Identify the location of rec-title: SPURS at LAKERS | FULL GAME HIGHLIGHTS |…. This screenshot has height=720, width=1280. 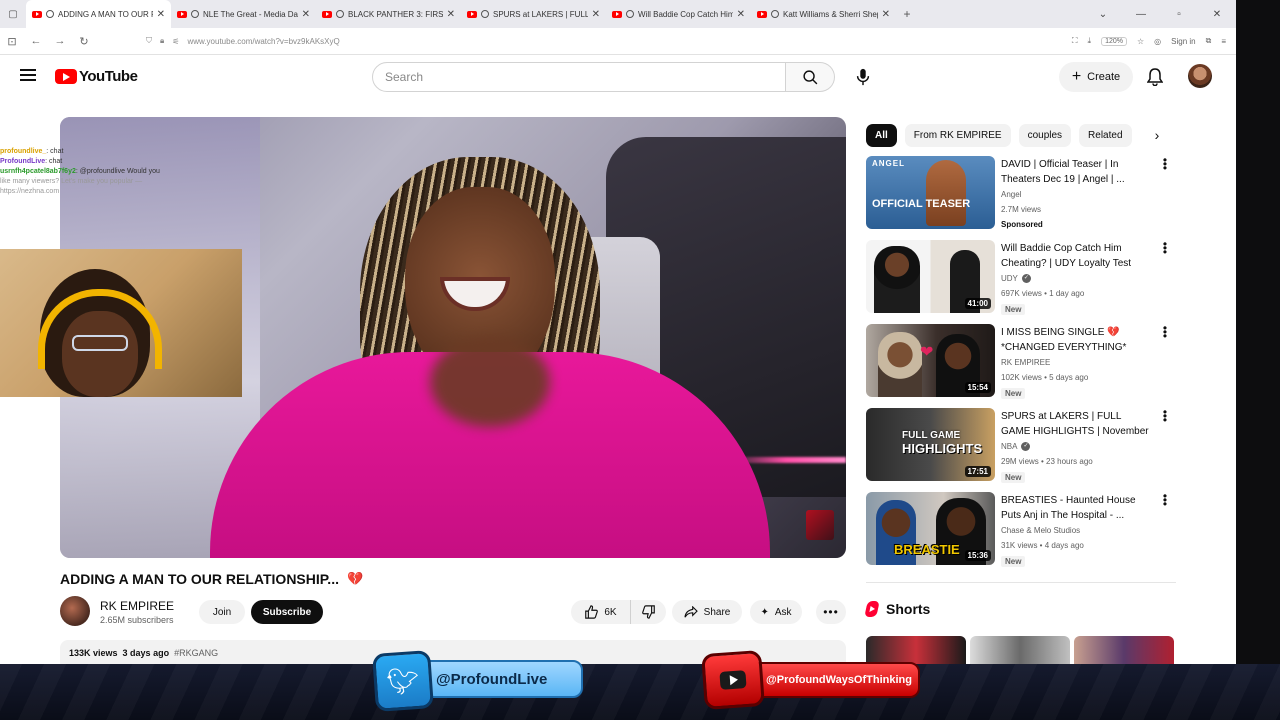
(1076, 424).